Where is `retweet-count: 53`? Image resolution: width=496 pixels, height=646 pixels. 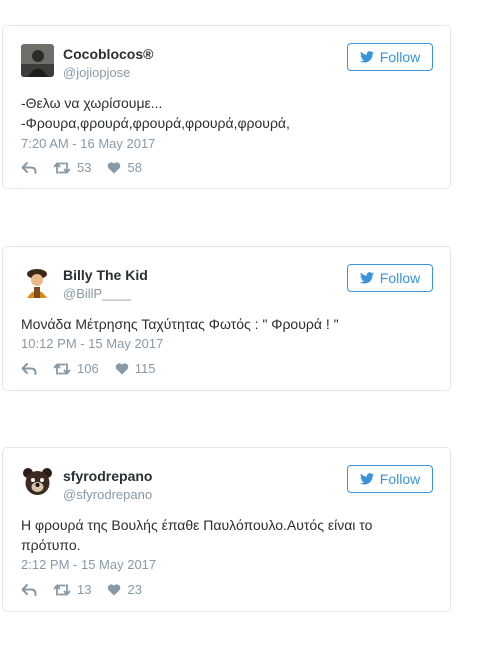
retweet-count: 53 is located at coordinates (84, 167).